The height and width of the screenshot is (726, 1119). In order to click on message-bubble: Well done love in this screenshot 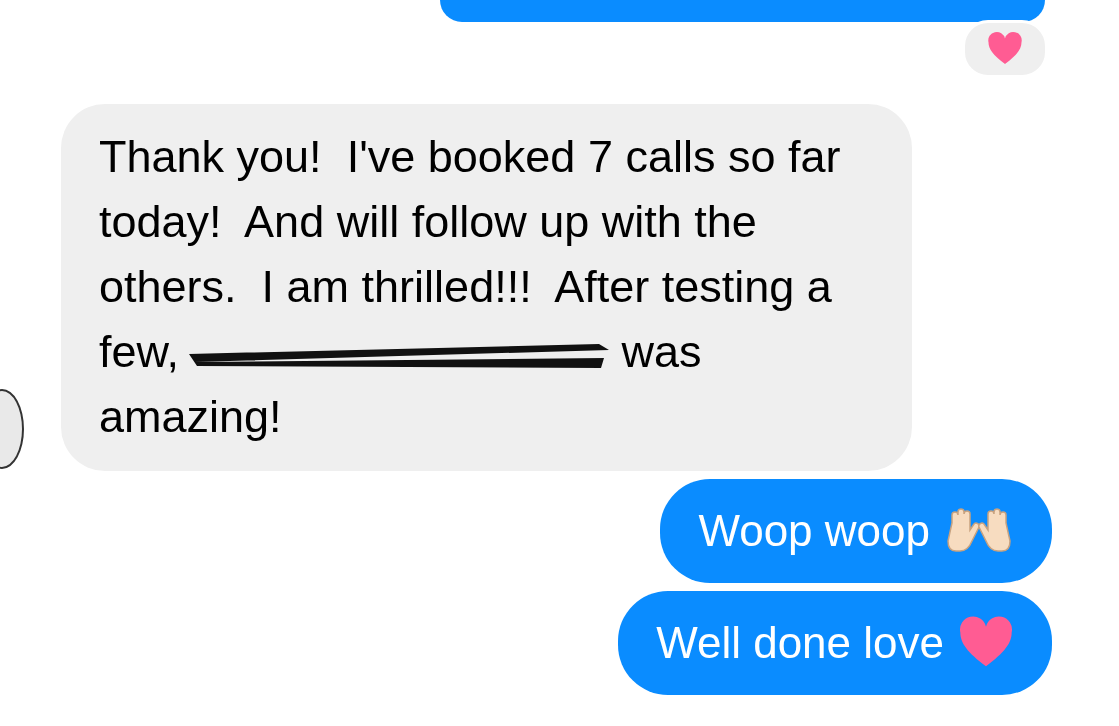, I will do `click(835, 643)`.